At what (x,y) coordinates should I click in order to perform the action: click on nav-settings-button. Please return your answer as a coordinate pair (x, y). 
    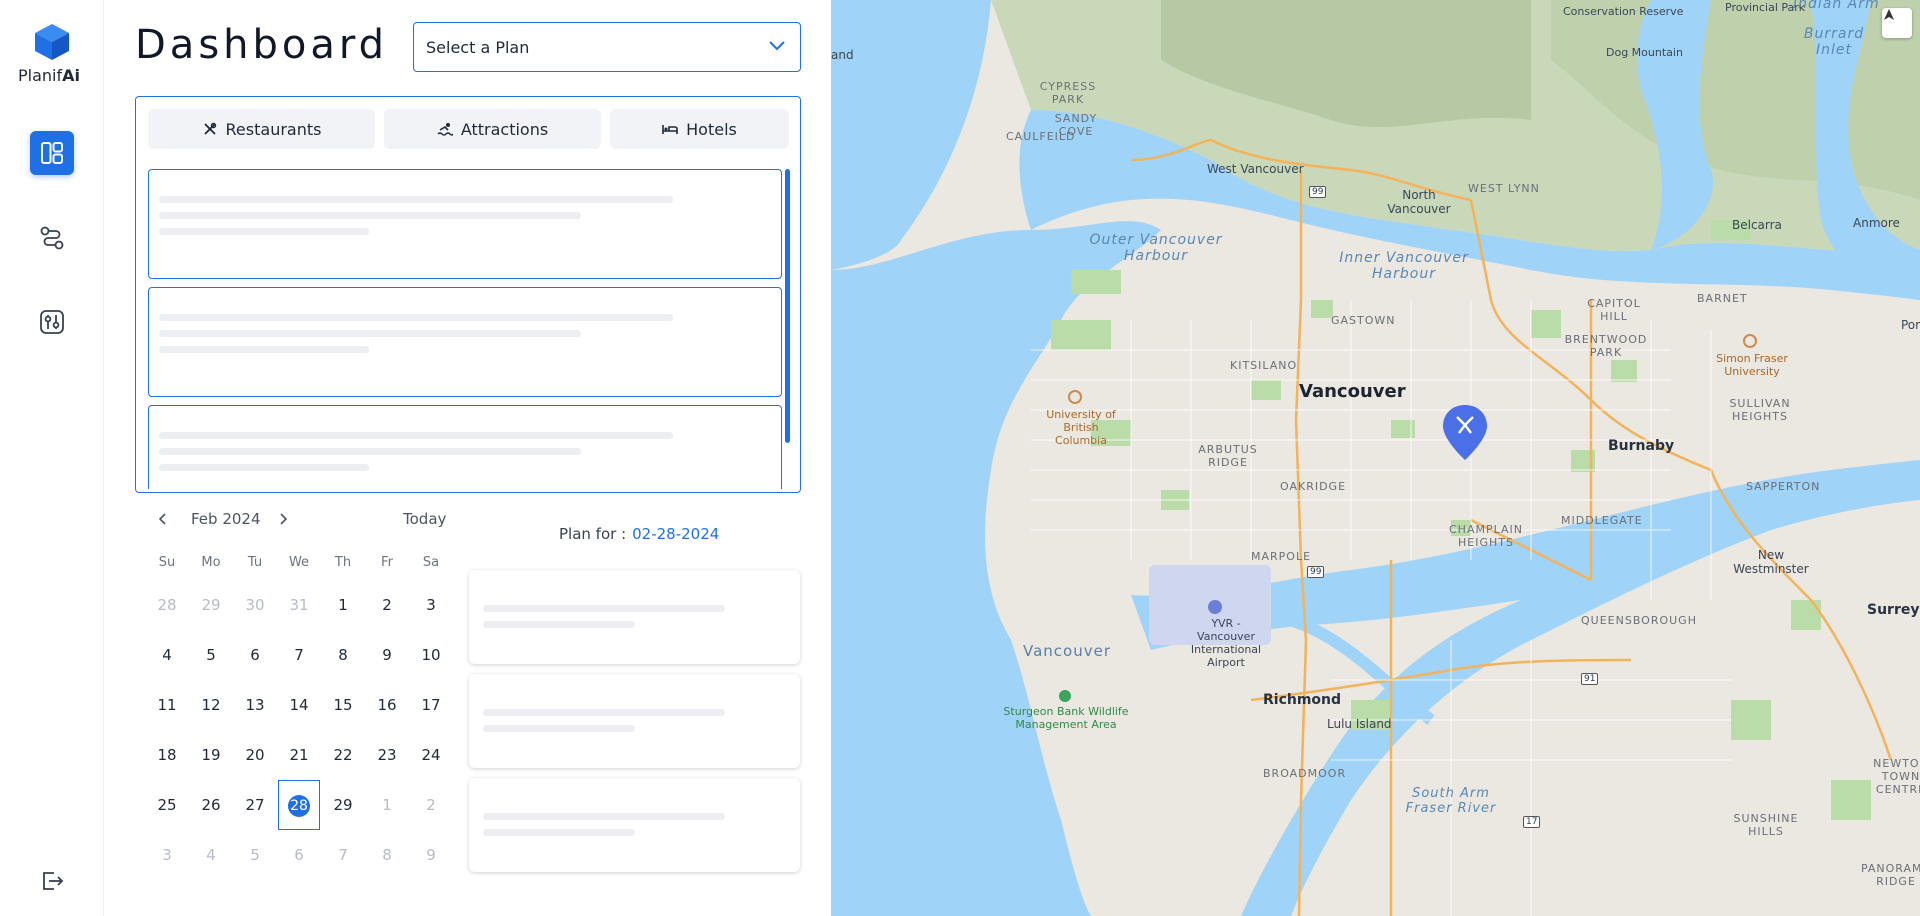
    Looking at the image, I should click on (52, 322).